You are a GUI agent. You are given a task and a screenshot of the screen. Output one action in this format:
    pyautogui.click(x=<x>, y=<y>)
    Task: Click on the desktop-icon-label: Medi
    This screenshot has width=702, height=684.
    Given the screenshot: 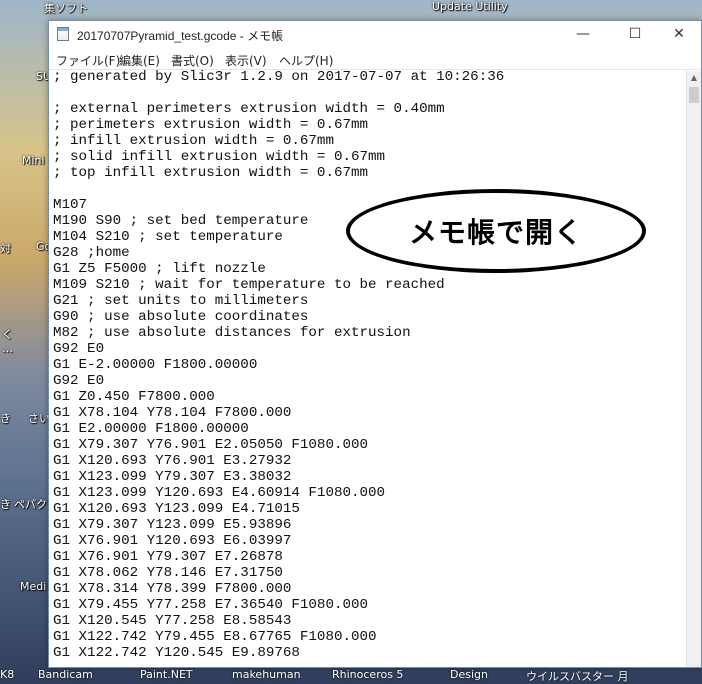 What is the action you would take?
    pyautogui.click(x=33, y=586)
    